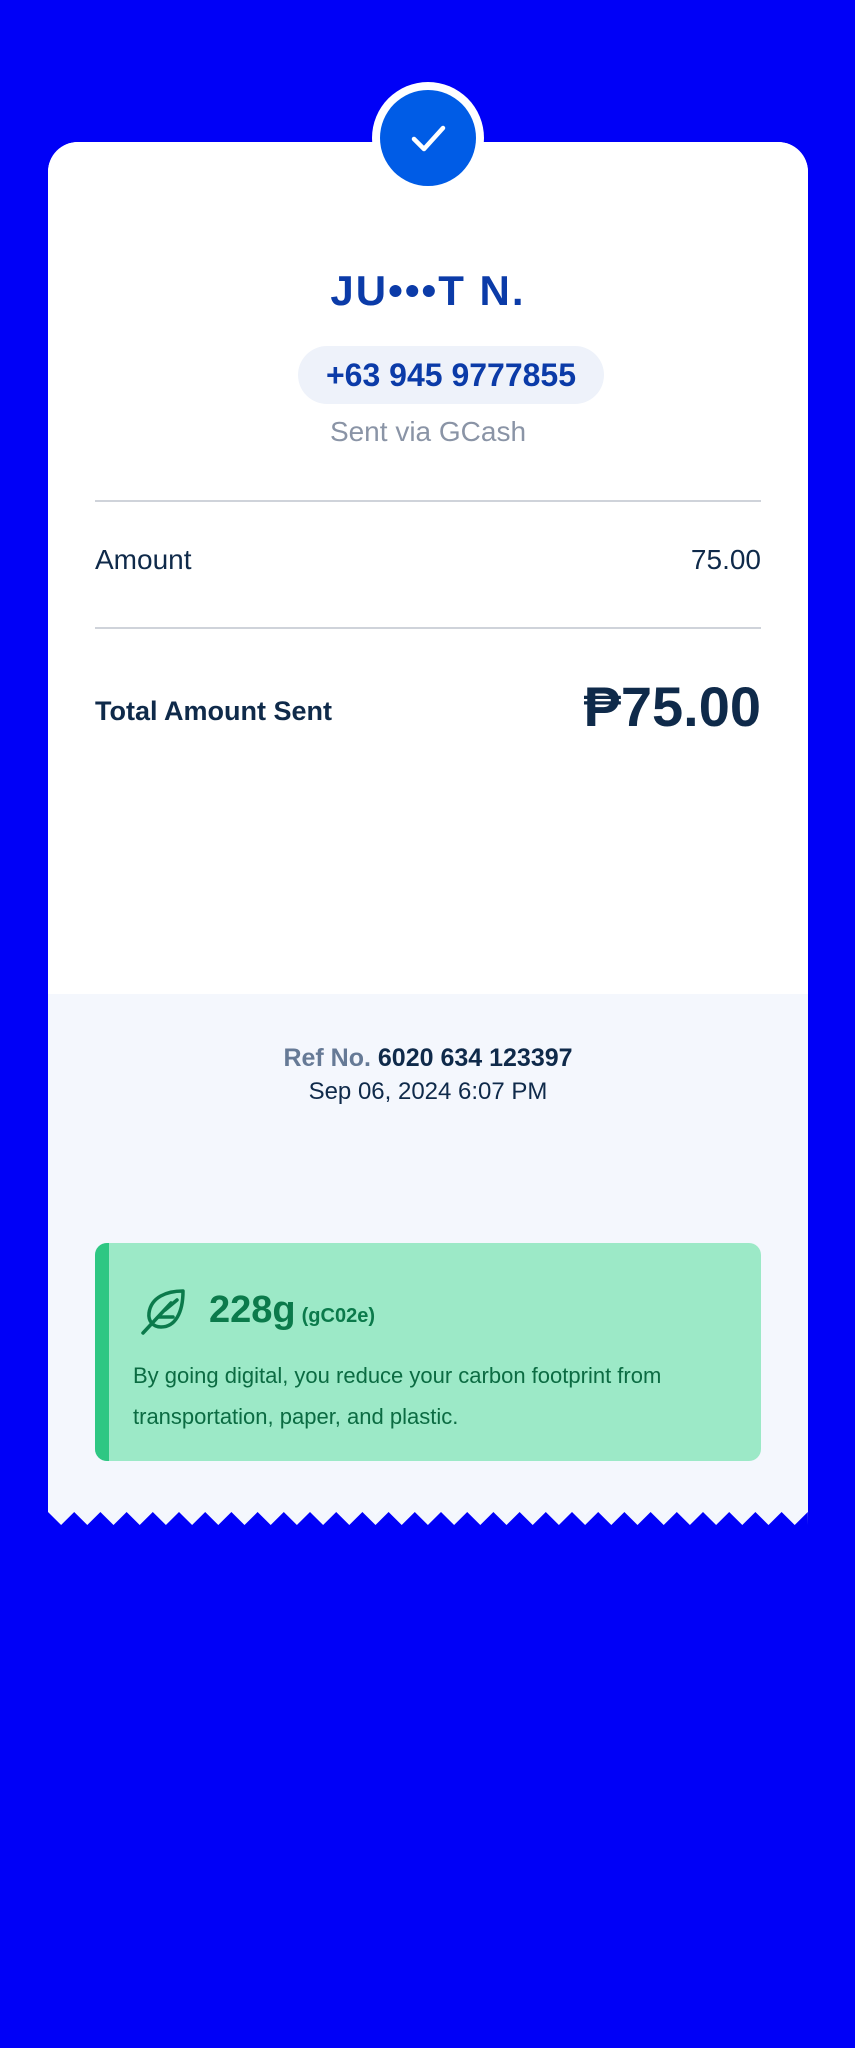  I want to click on receipt-torn-edge, so click(428, 1523).